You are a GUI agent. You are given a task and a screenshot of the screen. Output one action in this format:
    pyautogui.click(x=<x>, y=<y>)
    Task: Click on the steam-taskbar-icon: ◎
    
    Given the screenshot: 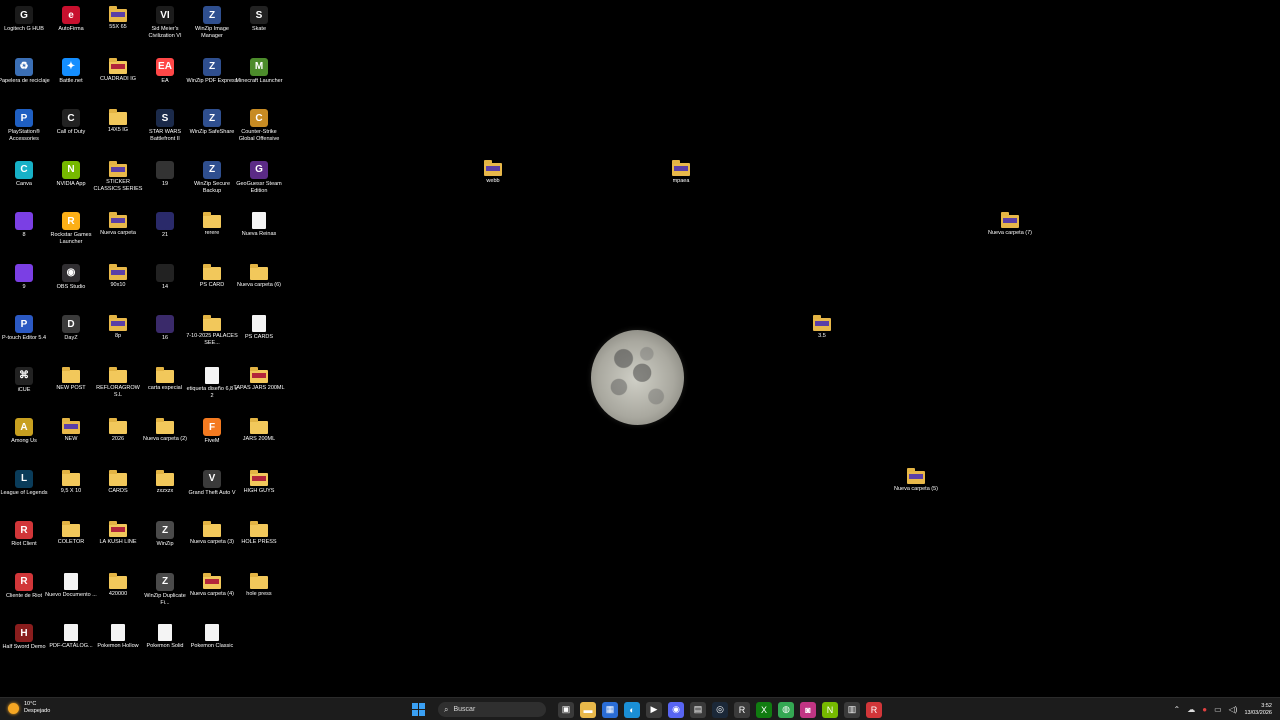 What is the action you would take?
    pyautogui.click(x=720, y=709)
    